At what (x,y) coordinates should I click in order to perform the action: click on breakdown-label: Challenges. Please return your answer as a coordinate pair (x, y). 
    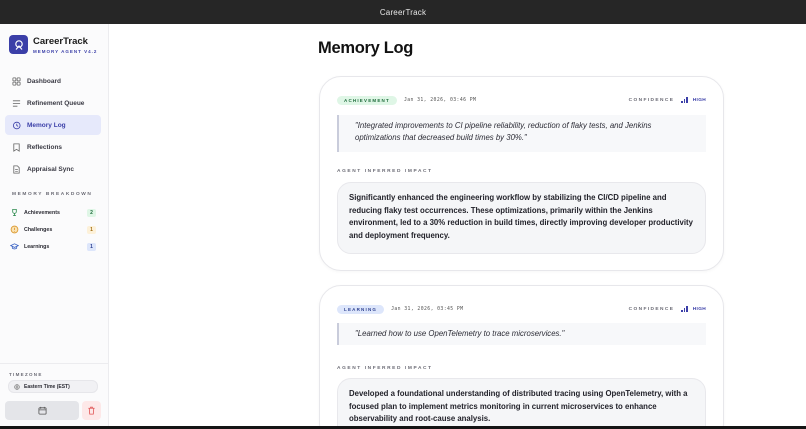
    Looking at the image, I should click on (38, 229).